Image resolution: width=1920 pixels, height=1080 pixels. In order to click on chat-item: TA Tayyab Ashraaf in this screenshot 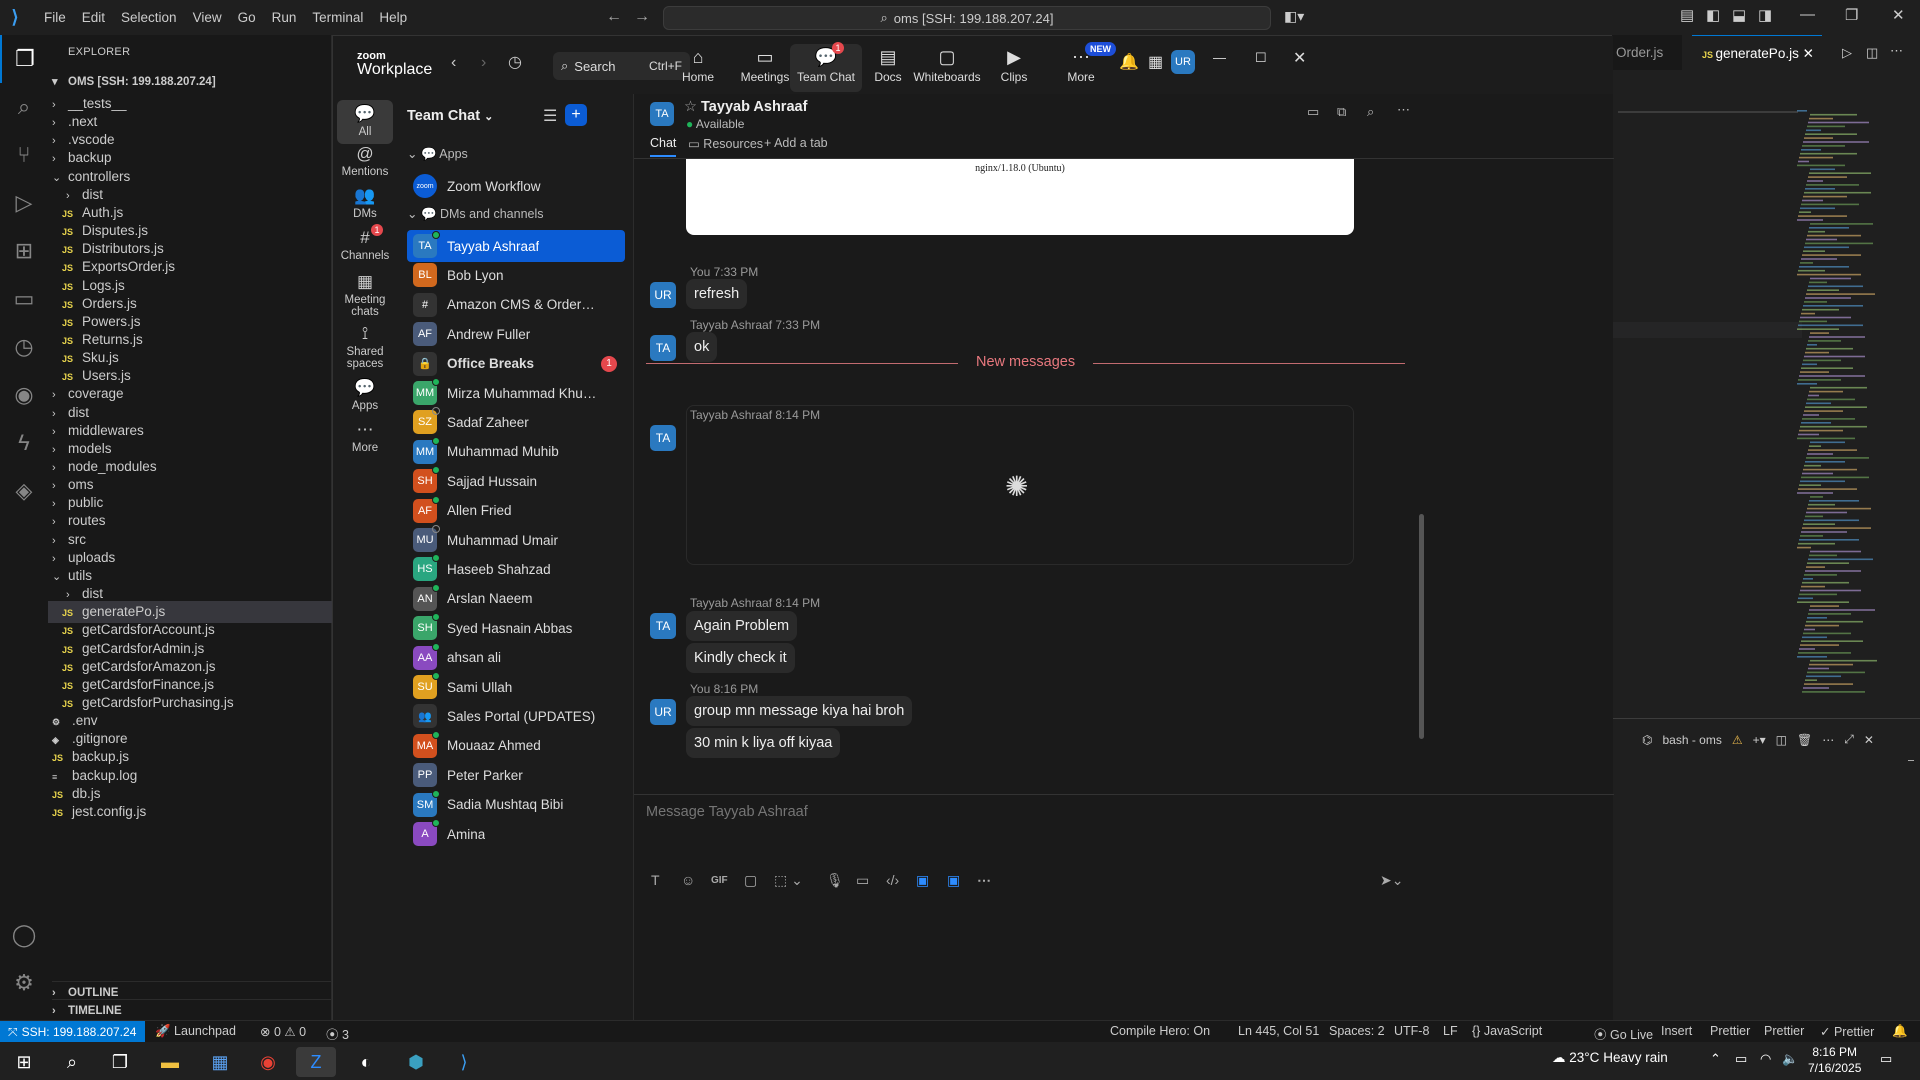, I will do `click(516, 246)`.